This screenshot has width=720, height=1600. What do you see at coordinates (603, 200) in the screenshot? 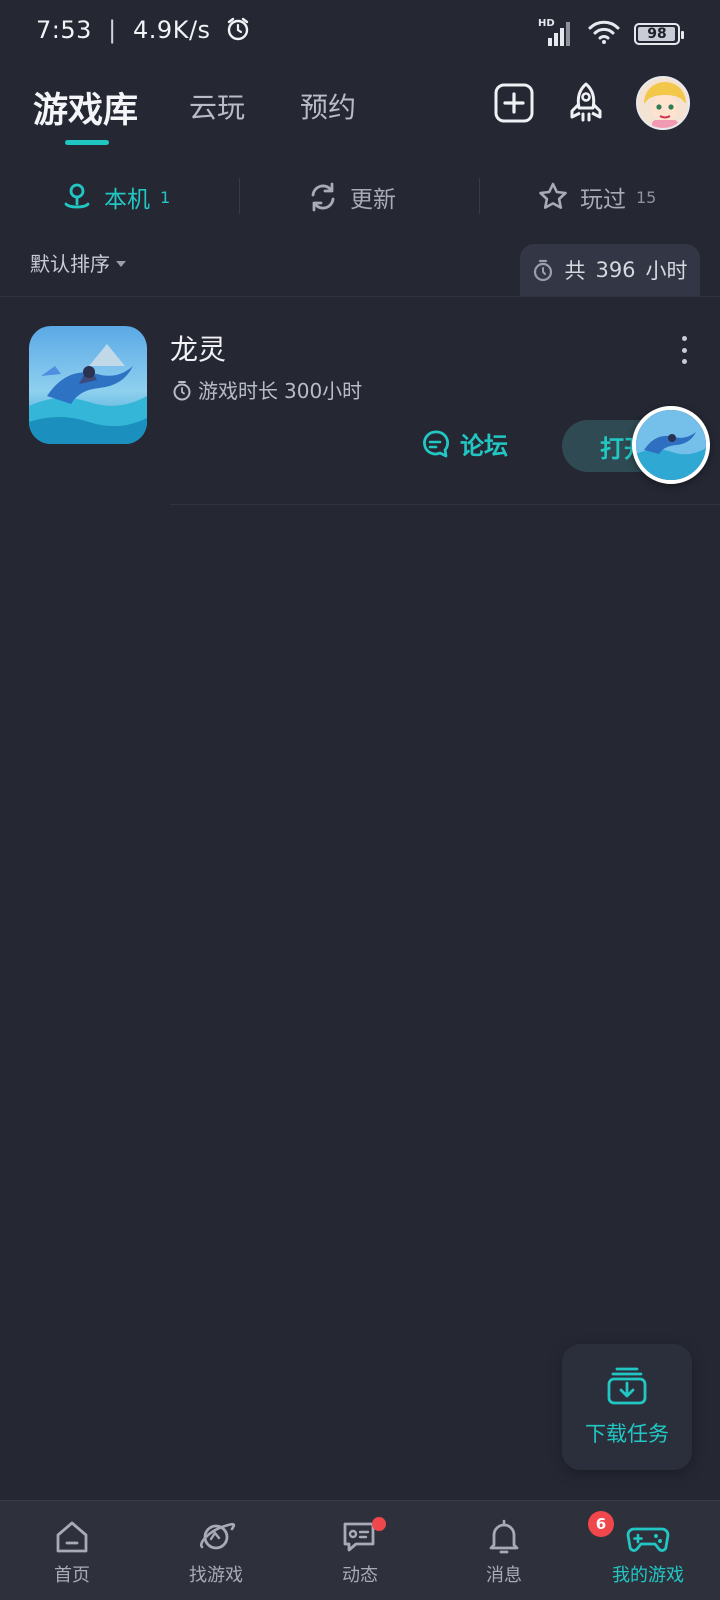
I see `filter-played-label: 玩过` at bounding box center [603, 200].